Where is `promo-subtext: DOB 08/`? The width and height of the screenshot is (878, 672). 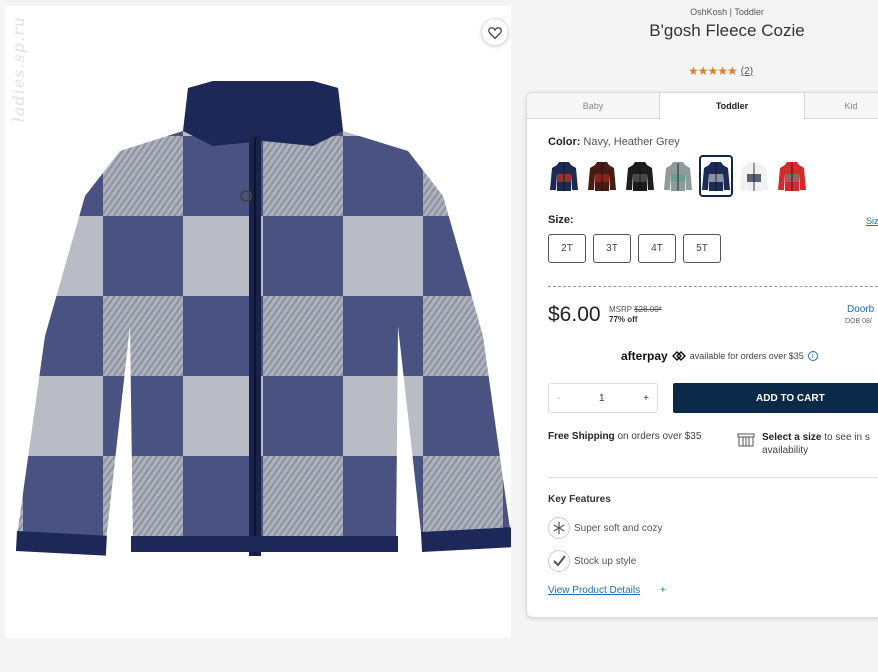 promo-subtext: DOB 08/ is located at coordinates (858, 321).